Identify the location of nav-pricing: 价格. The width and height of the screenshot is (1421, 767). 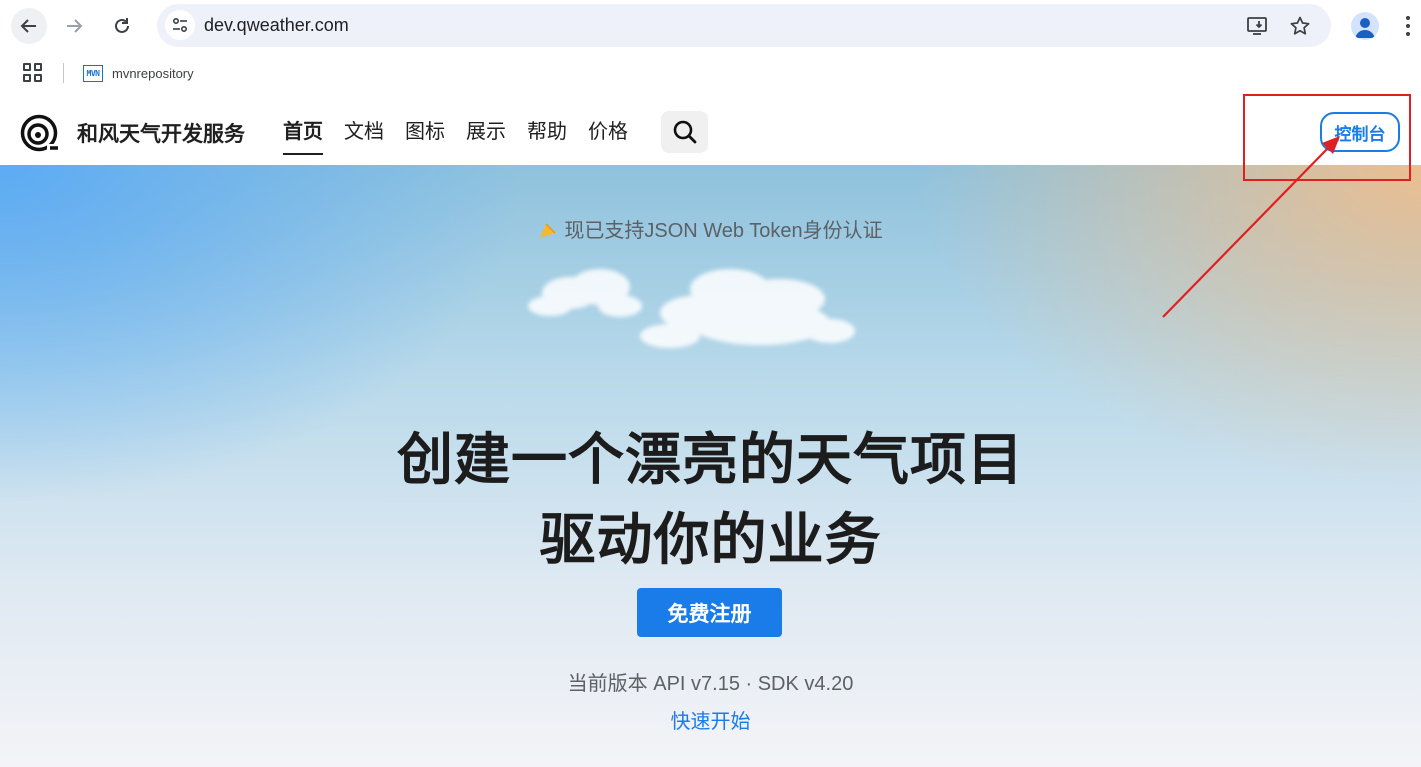
(608, 134).